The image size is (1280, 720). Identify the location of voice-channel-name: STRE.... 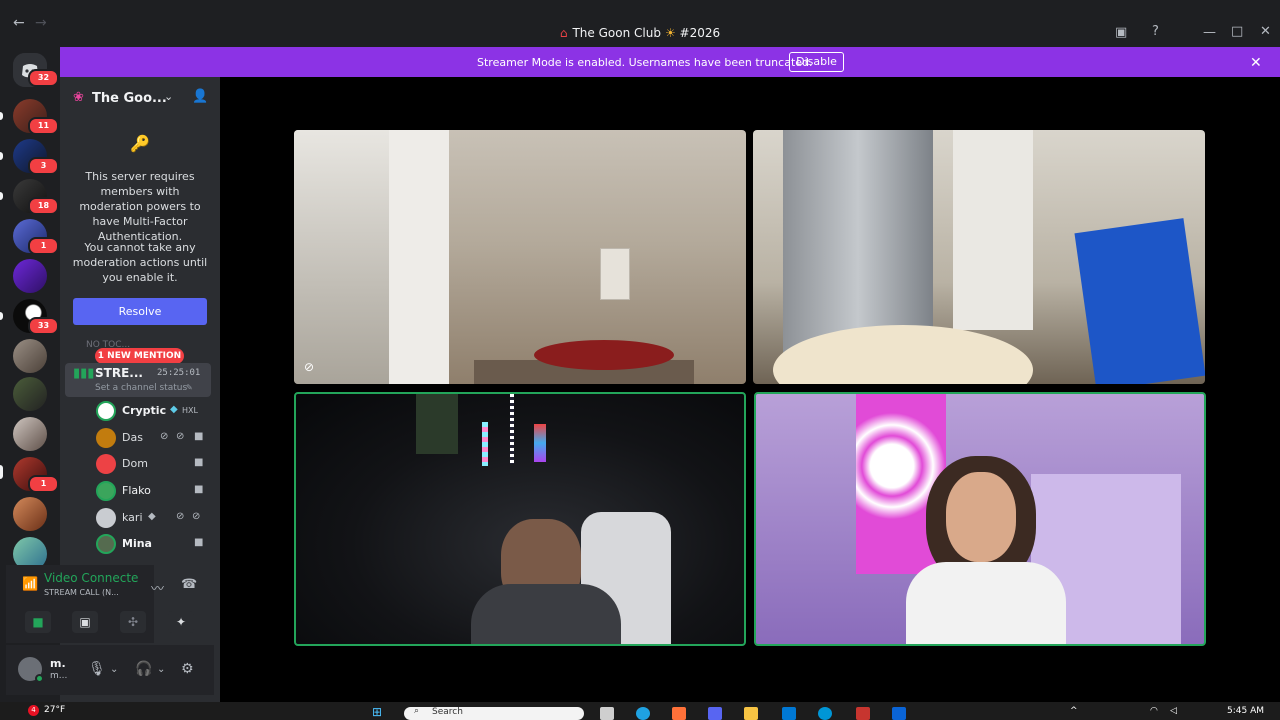
(119, 373).